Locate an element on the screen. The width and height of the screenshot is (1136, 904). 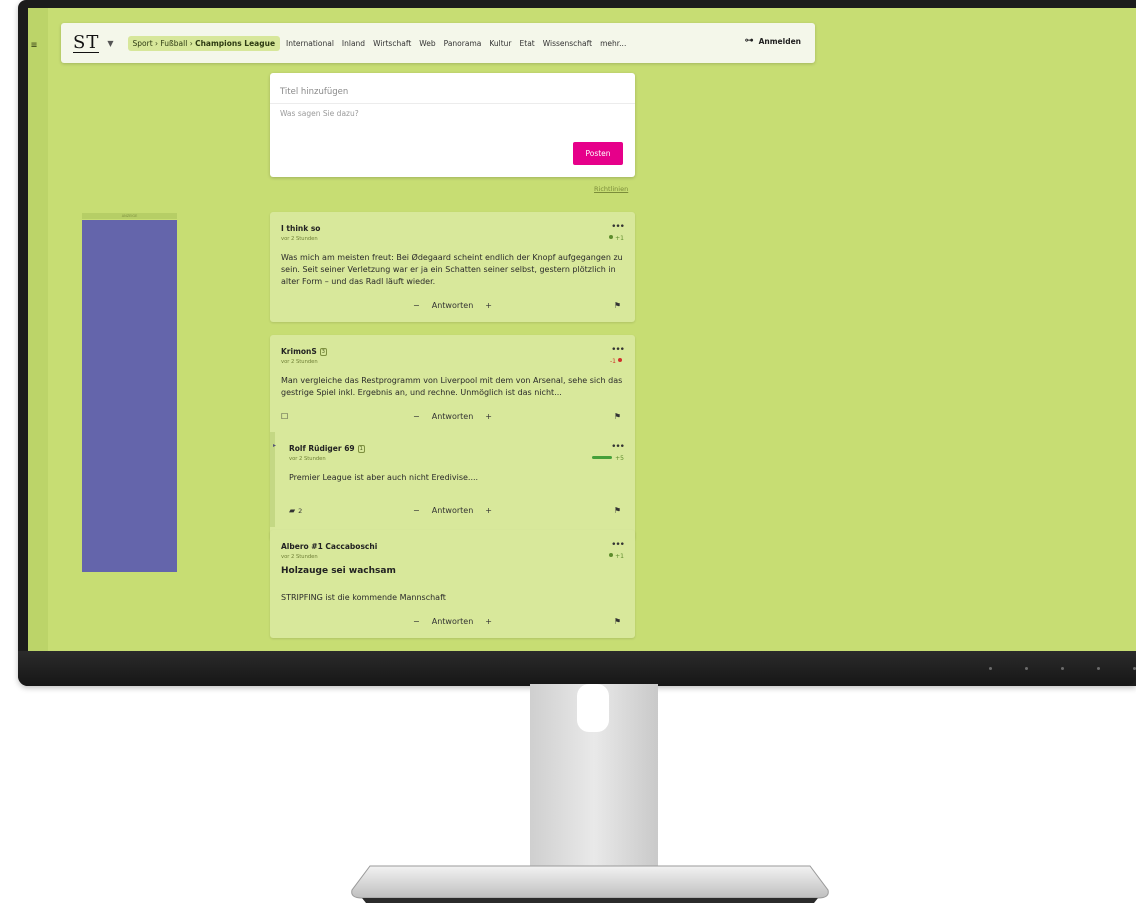
speech-bubble-icon: ▰ is located at coordinates (292, 510).